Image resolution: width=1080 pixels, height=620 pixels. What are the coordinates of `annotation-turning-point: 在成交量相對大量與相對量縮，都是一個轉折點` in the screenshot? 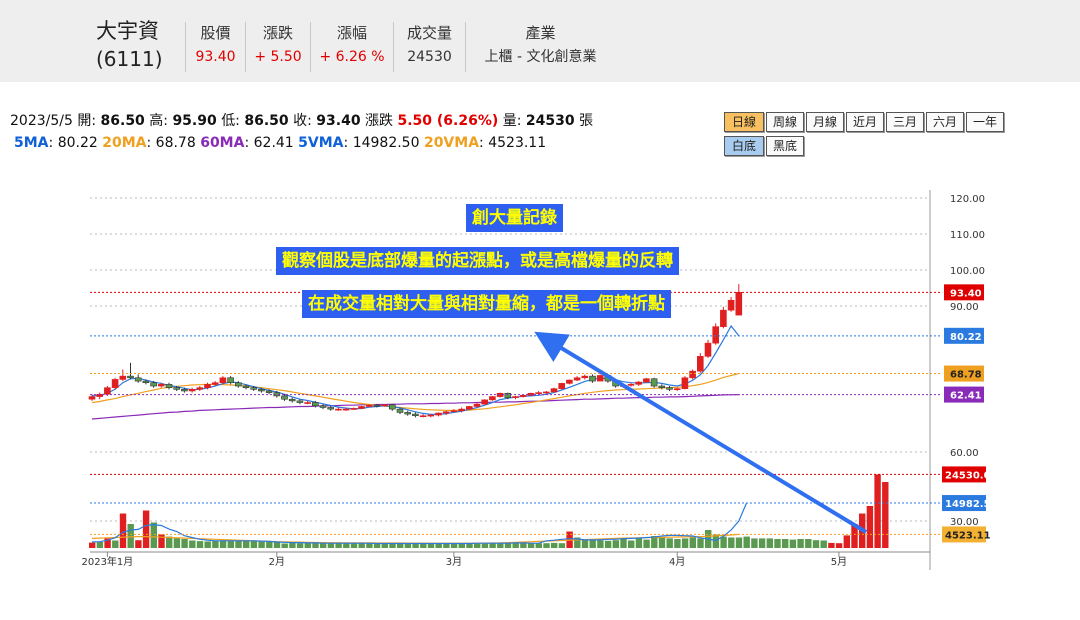 It's located at (486, 304).